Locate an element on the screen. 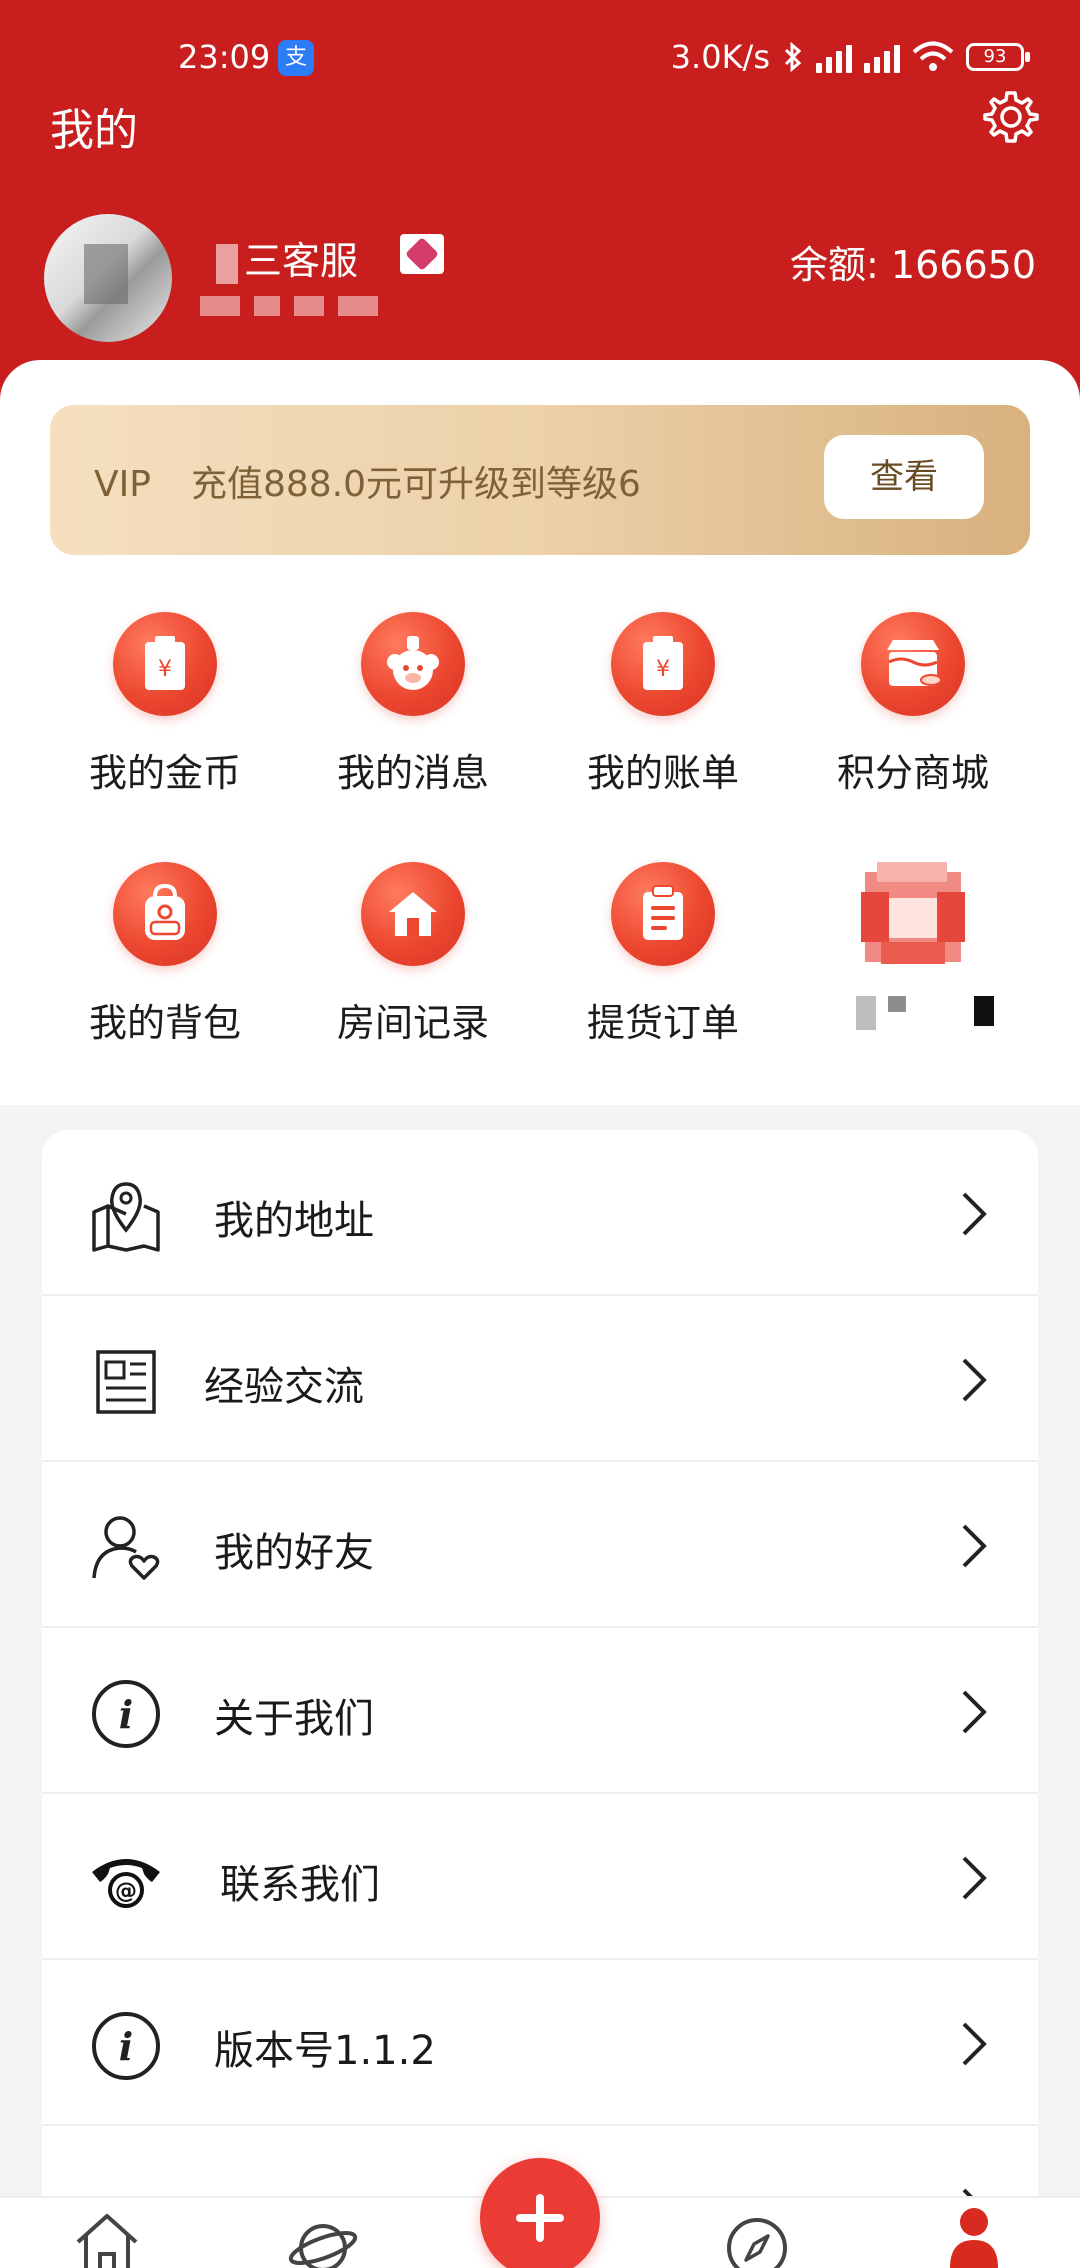 The height and width of the screenshot is (2268, 1080). signal-icon is located at coordinates (834, 57).